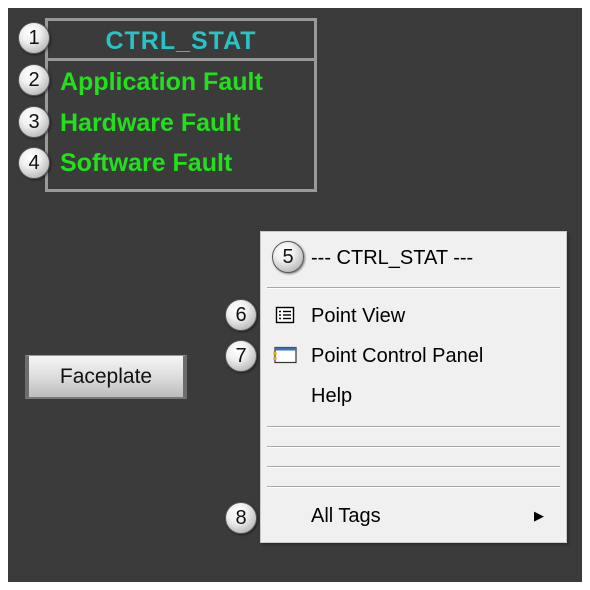 Image resolution: width=590 pixels, height=590 pixels. I want to click on ctrl-stat-title: CTRL_STAT, so click(181, 41).